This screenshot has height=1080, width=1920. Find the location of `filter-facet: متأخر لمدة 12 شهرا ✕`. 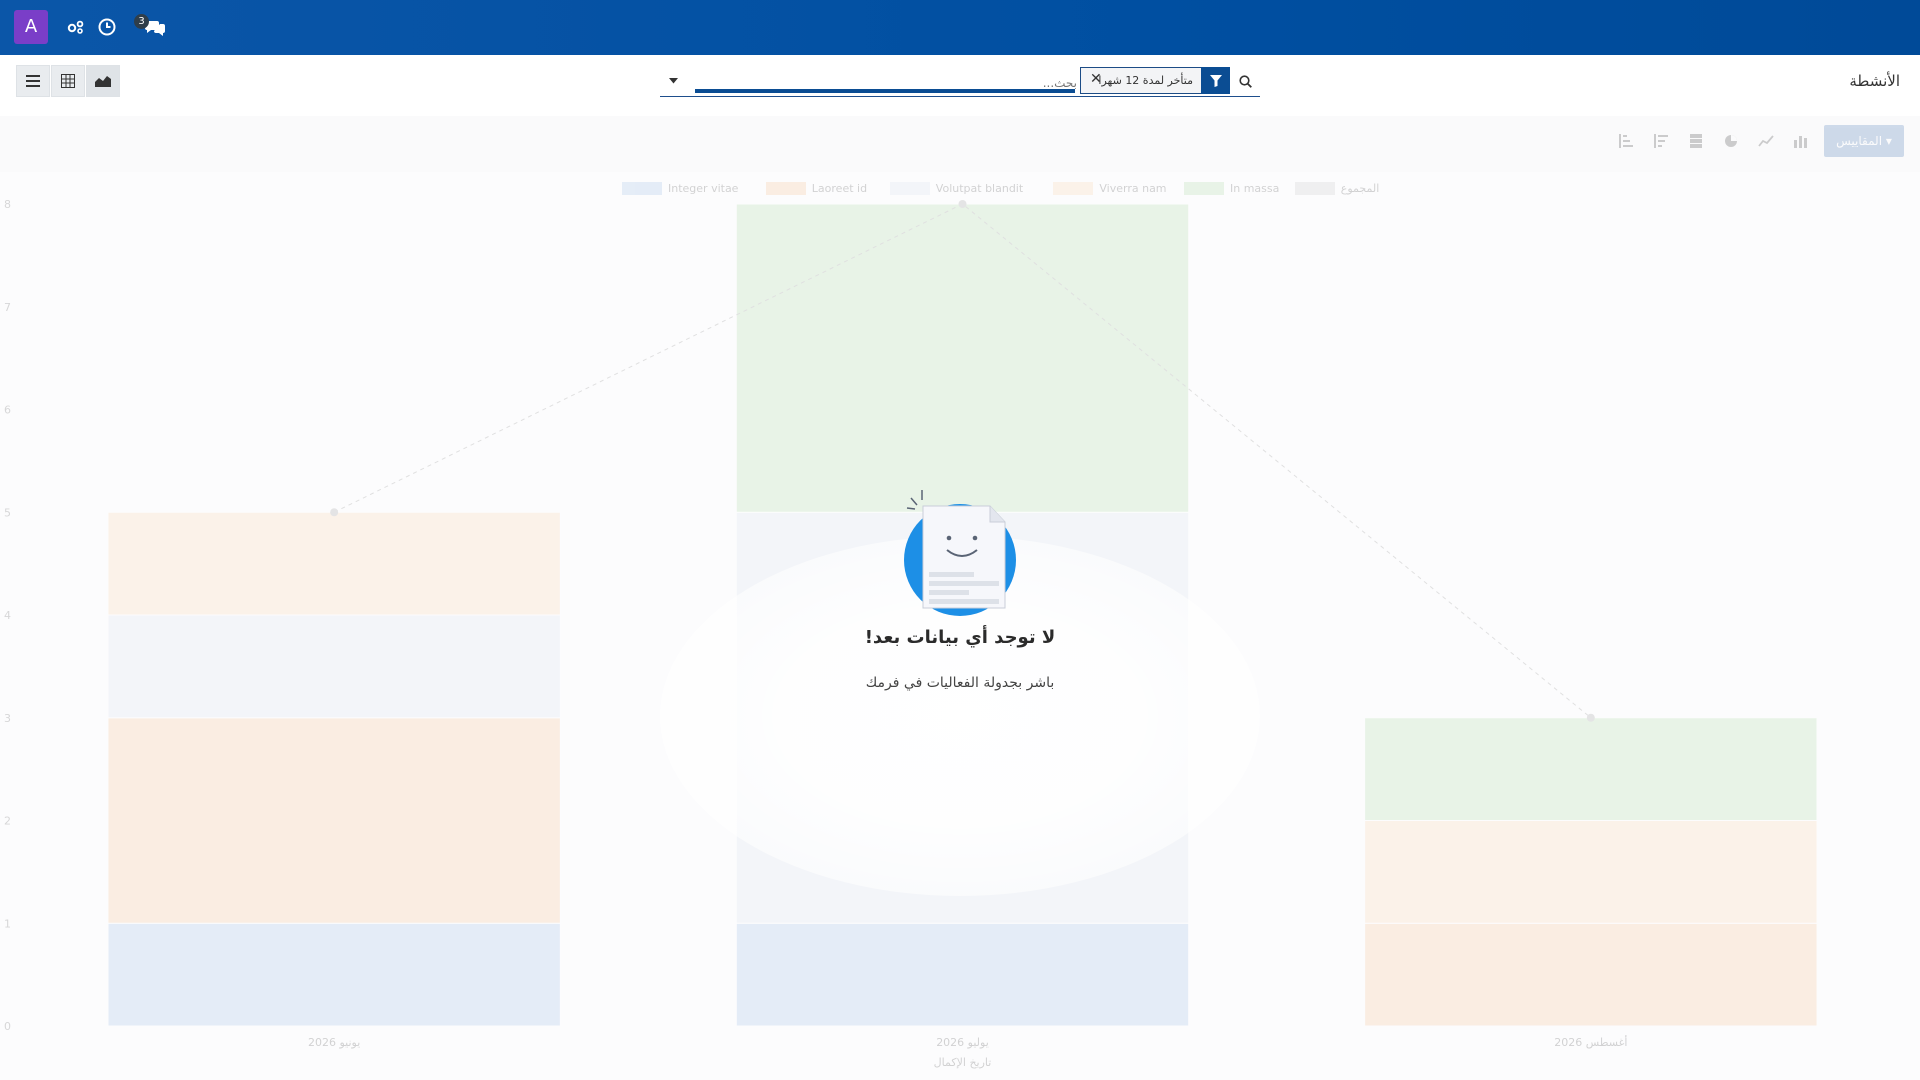

filter-facet: متأخر لمدة 12 شهرا ✕ is located at coordinates (1155, 80).